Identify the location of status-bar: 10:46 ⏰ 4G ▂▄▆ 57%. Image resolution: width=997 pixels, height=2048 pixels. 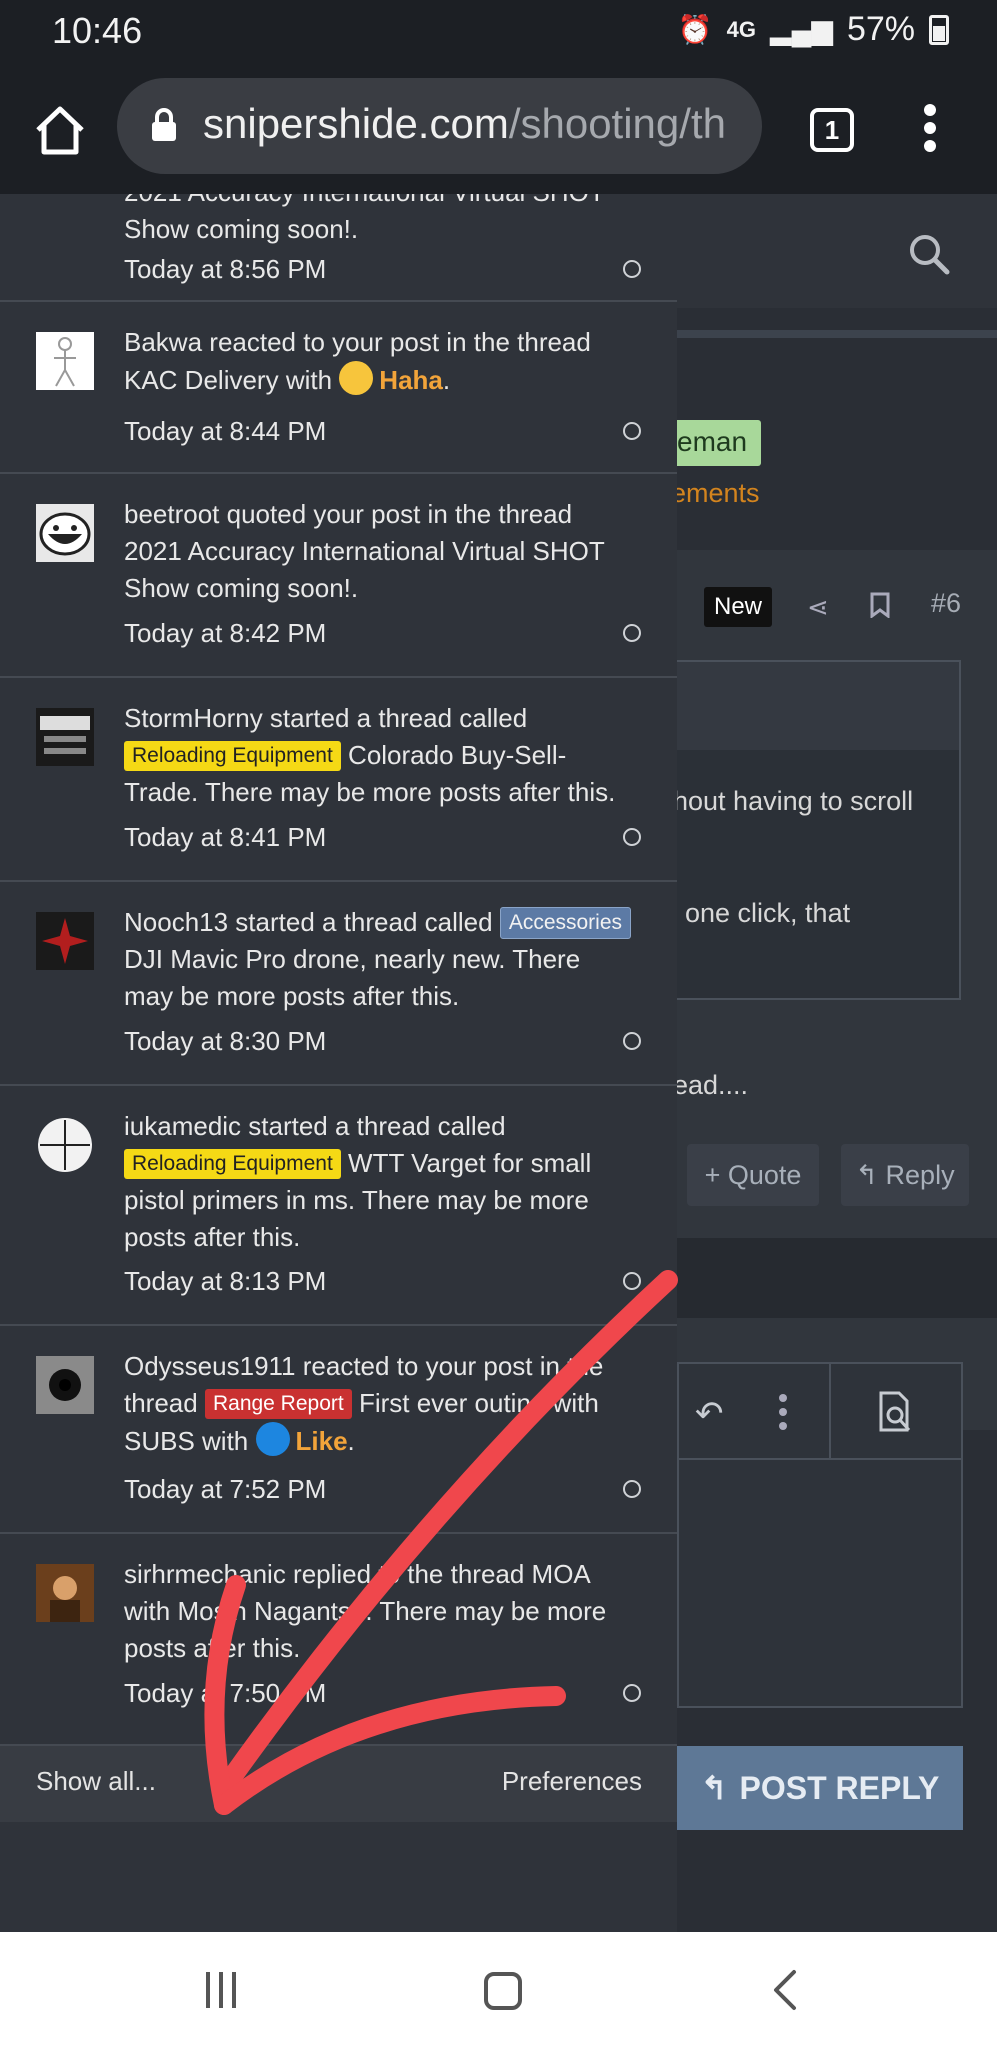
(498, 32).